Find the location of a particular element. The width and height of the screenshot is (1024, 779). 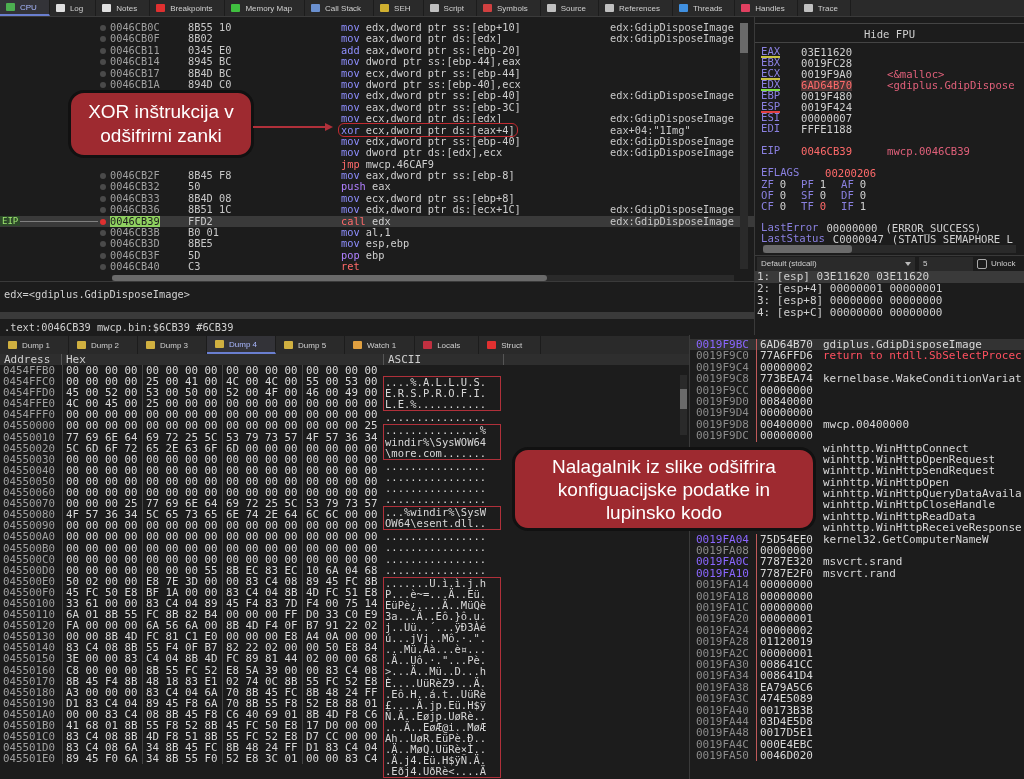

hex-bytes: 6E 74 2E 64 is located at coordinates (262, 515).